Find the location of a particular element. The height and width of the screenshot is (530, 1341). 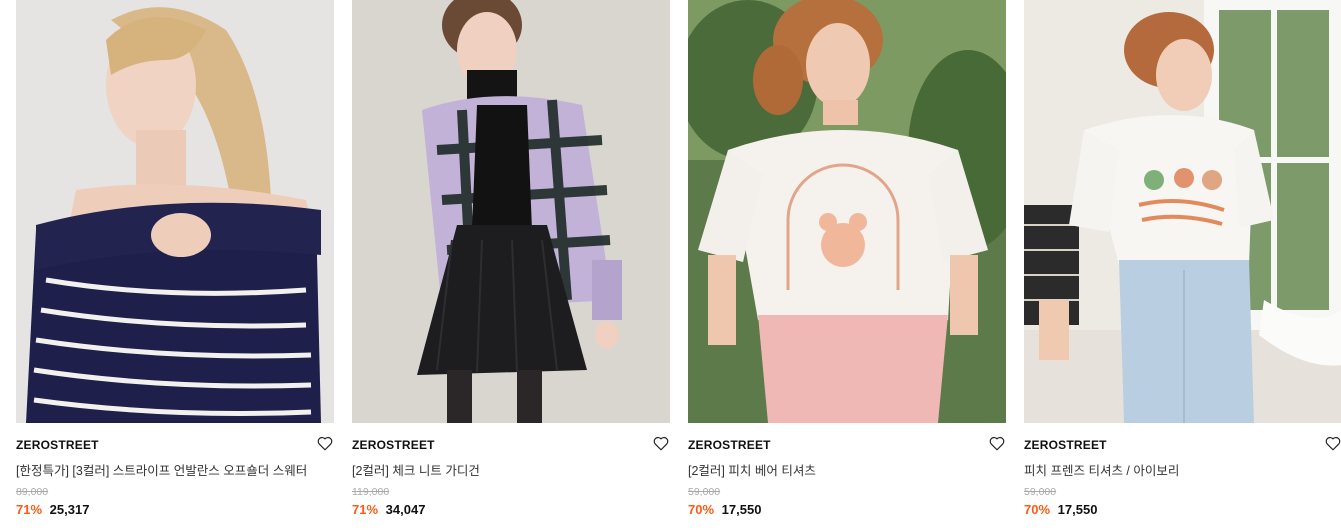

sale-price: 25,317 is located at coordinates (69, 509).